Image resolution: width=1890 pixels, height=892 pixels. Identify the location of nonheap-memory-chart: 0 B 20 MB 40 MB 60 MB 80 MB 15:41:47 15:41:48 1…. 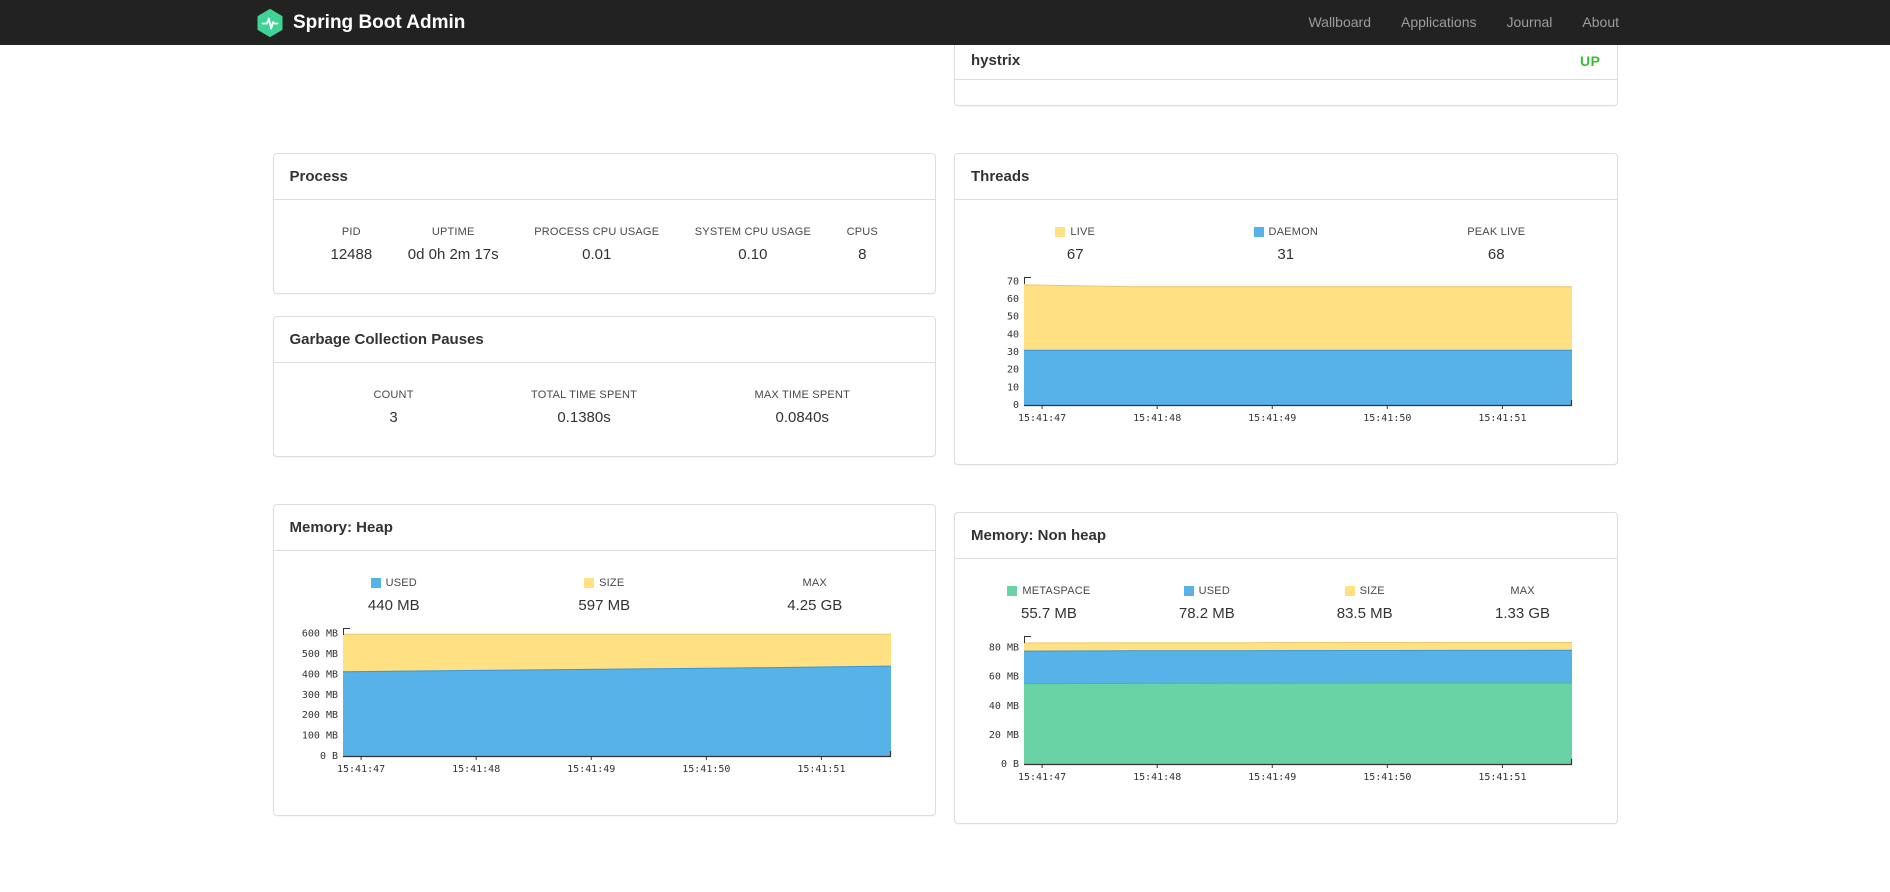
(1281, 709).